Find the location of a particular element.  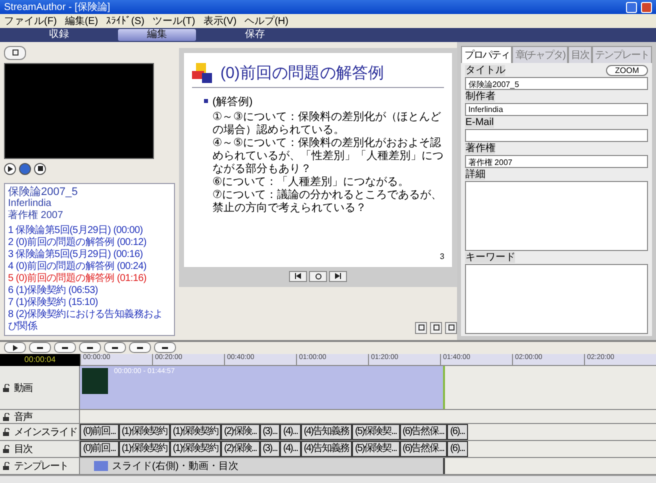

page-number: 3 is located at coordinates (442, 256).